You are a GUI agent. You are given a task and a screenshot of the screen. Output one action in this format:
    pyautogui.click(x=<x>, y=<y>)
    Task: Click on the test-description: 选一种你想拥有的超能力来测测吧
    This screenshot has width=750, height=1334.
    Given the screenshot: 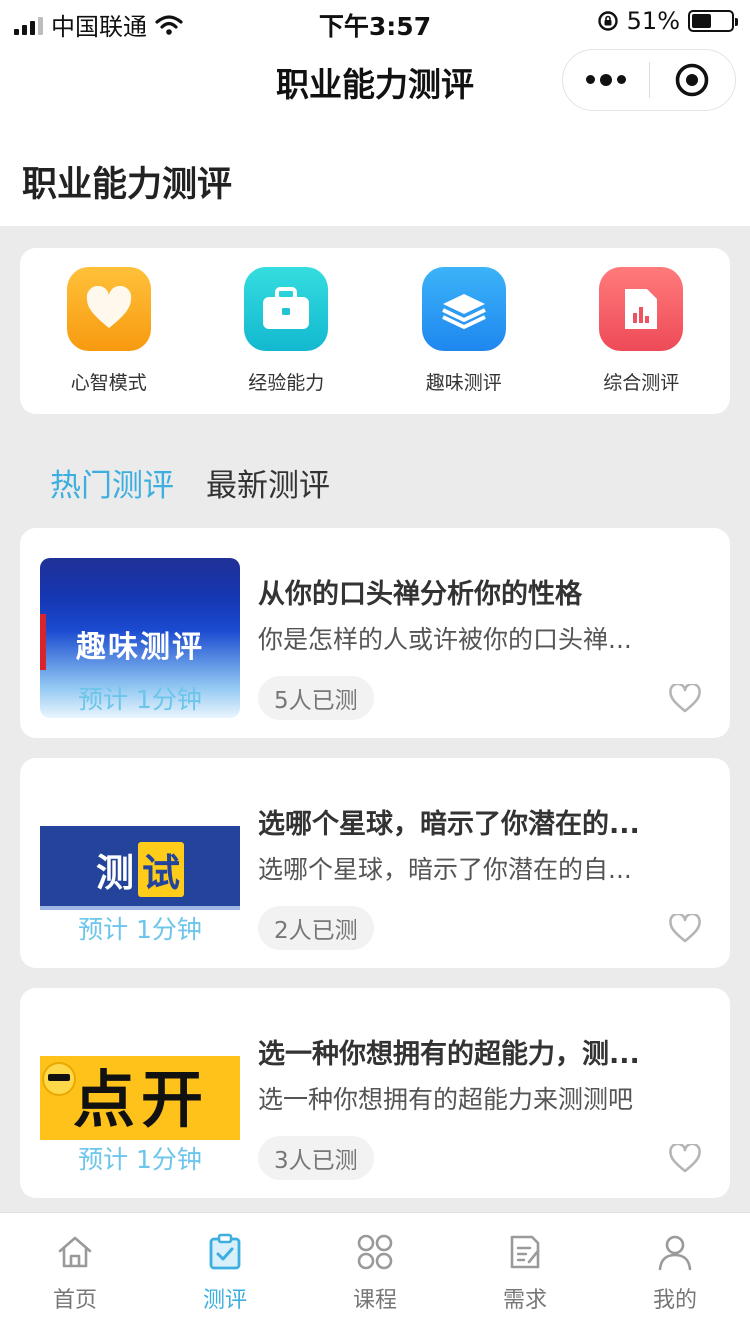 What is the action you would take?
    pyautogui.click(x=446, y=1099)
    